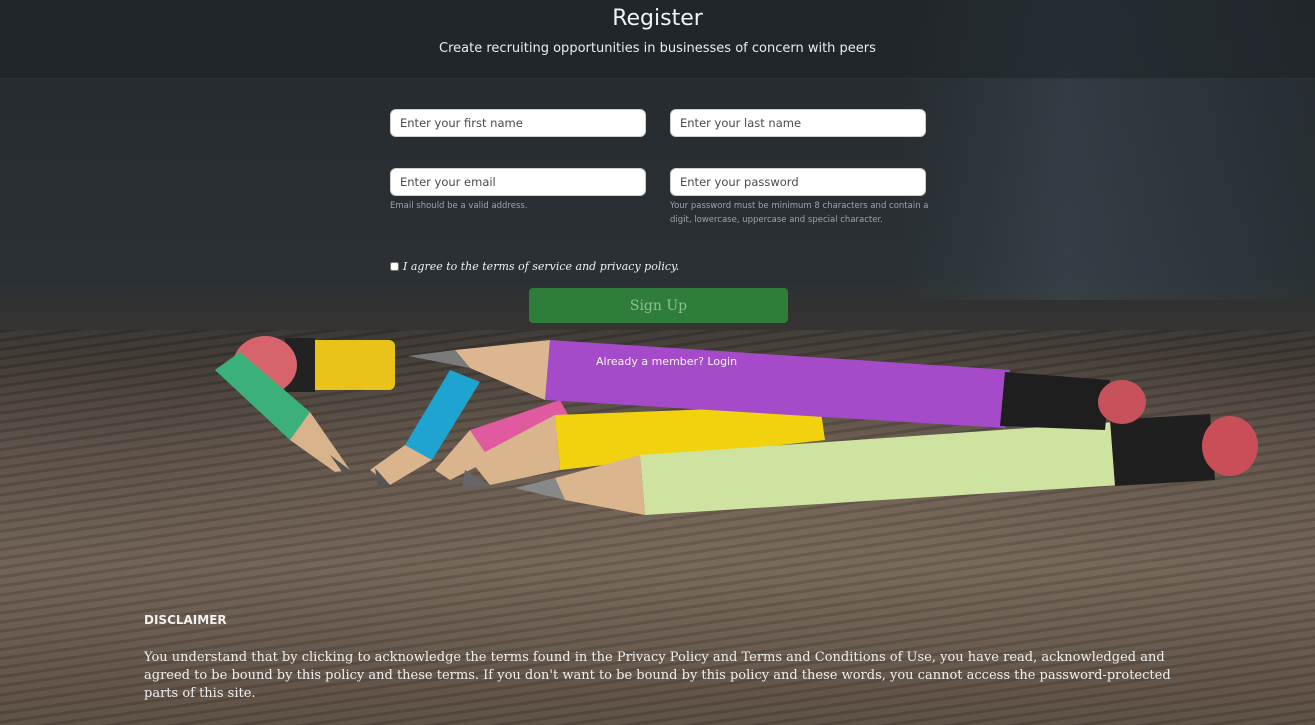  I want to click on email-hint: Email should be a valid address., so click(459, 206).